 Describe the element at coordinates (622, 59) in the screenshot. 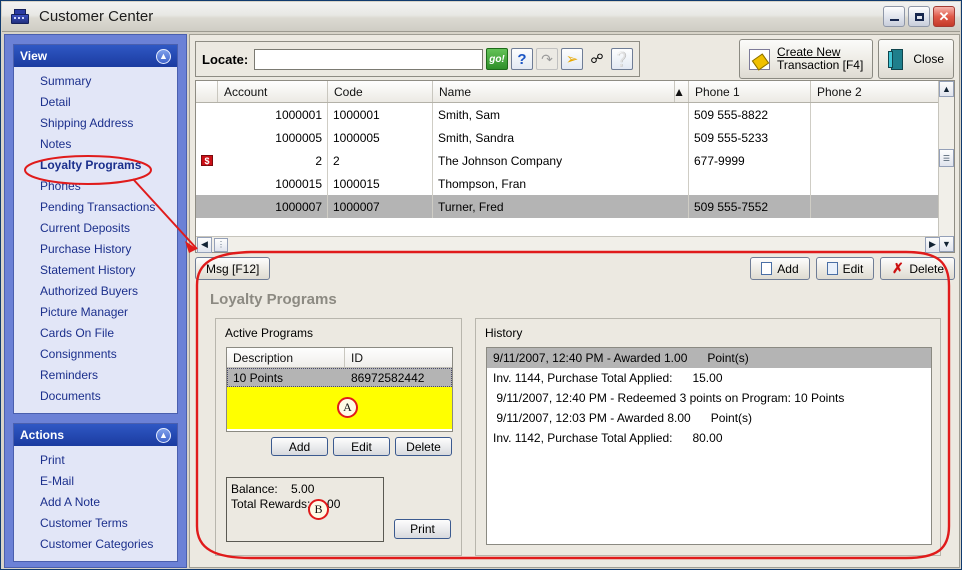

I see `help-icon: ❔` at that location.